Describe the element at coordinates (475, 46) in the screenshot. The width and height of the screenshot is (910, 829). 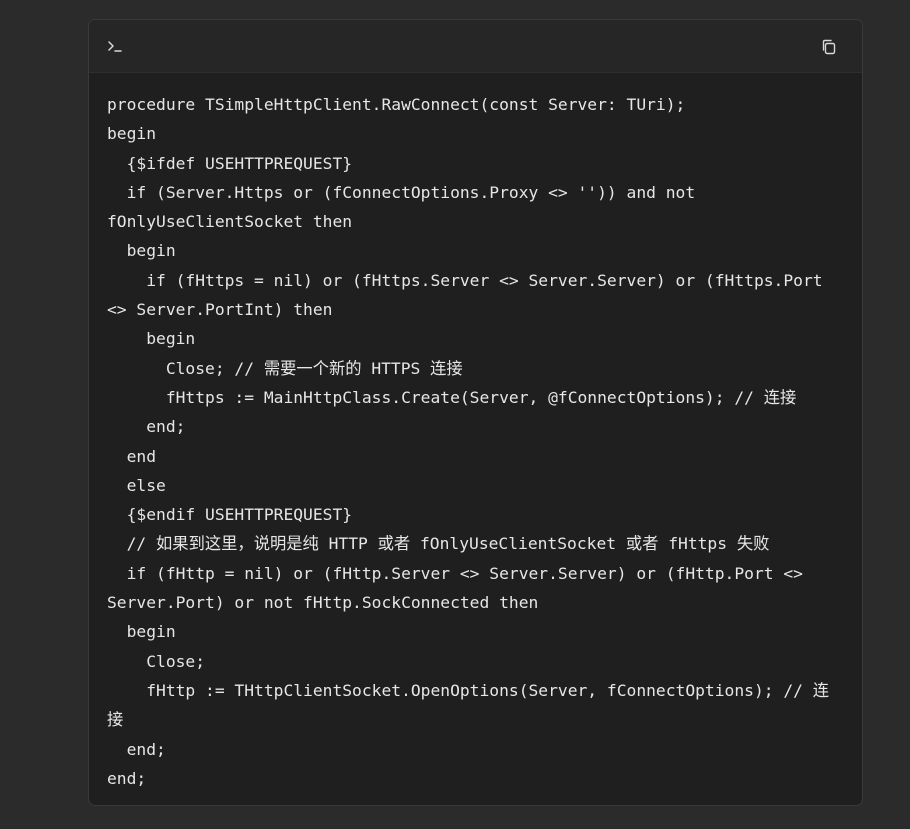
I see `code-block-header` at that location.